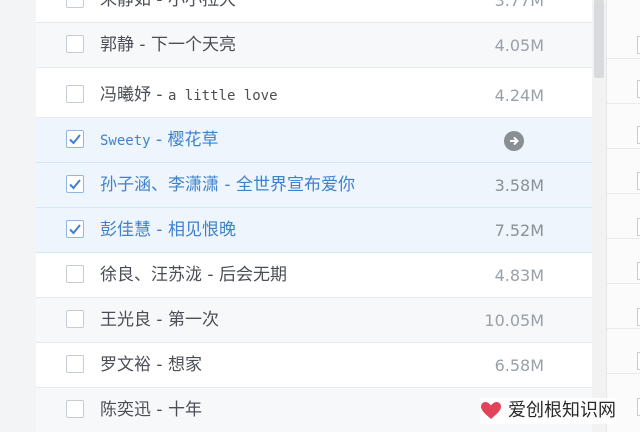  Describe the element at coordinates (599, 216) in the screenshot. I see `vertical-scrollbar` at that location.